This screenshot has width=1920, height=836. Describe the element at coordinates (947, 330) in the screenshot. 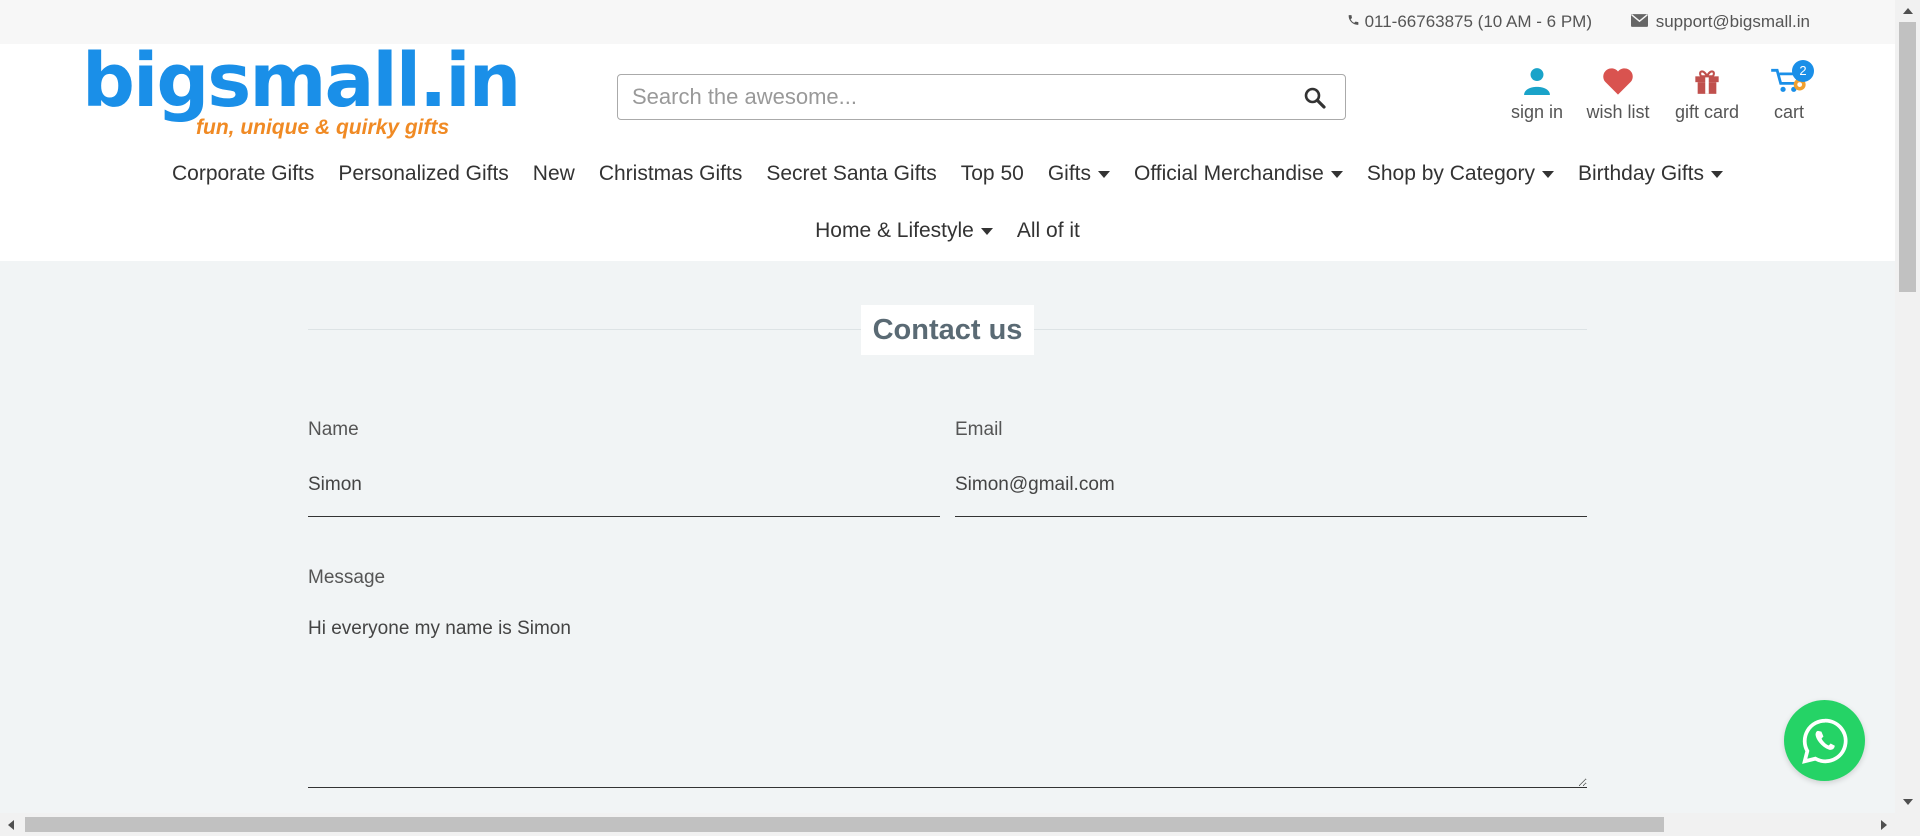

I see `page-title: Contact us` at that location.